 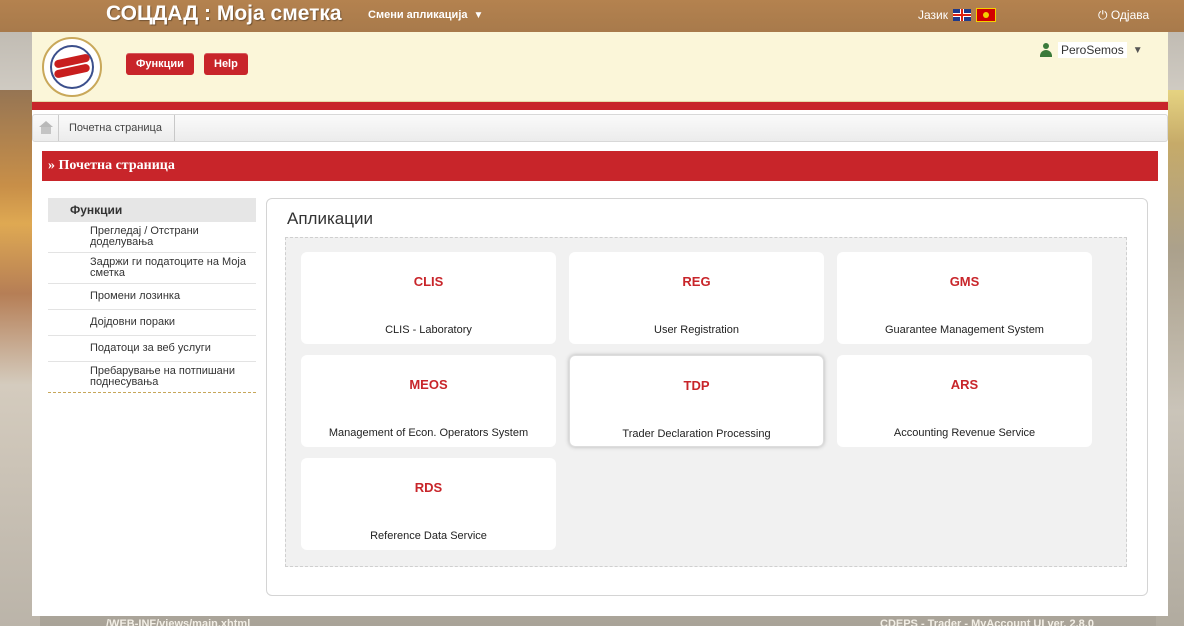 I want to click on functions-button: Функции, so click(x=160, y=64).